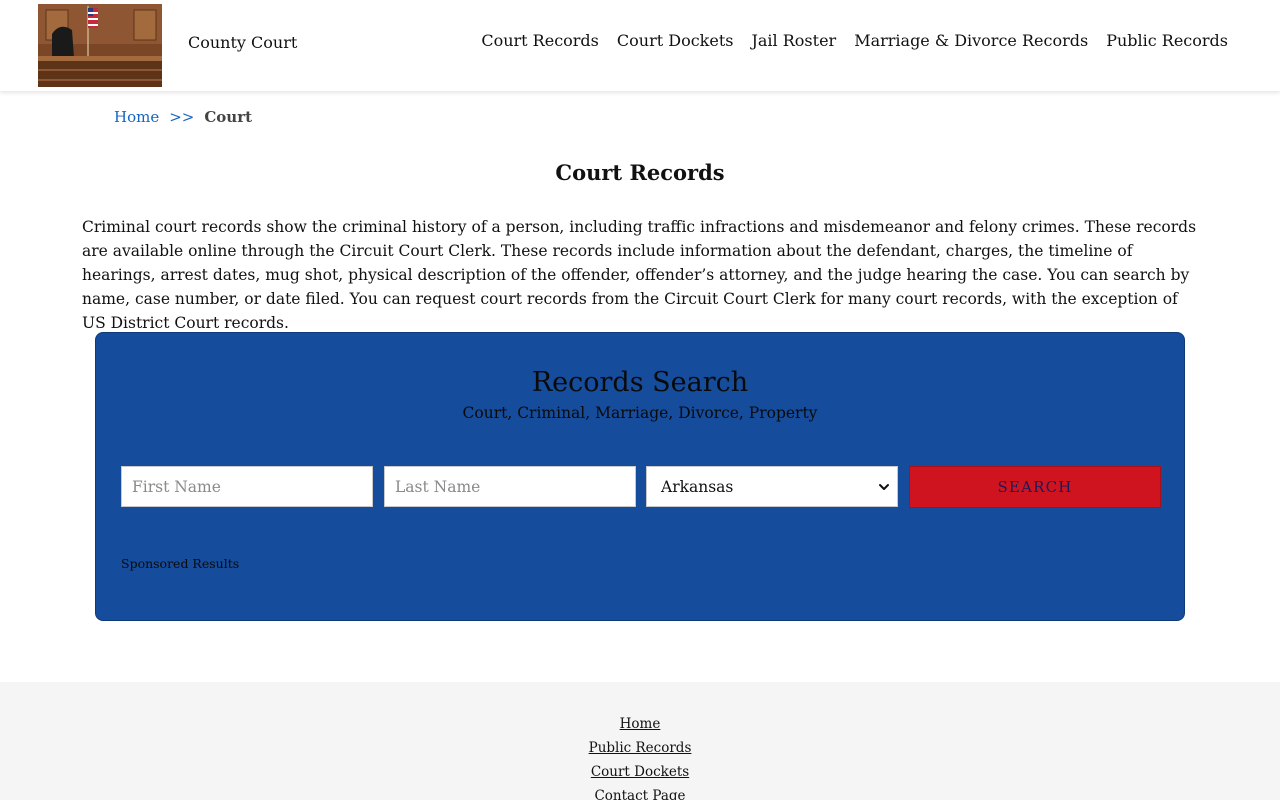 This screenshot has width=1280, height=800. Describe the element at coordinates (640, 724) in the screenshot. I see `footer-link-home: Home` at that location.